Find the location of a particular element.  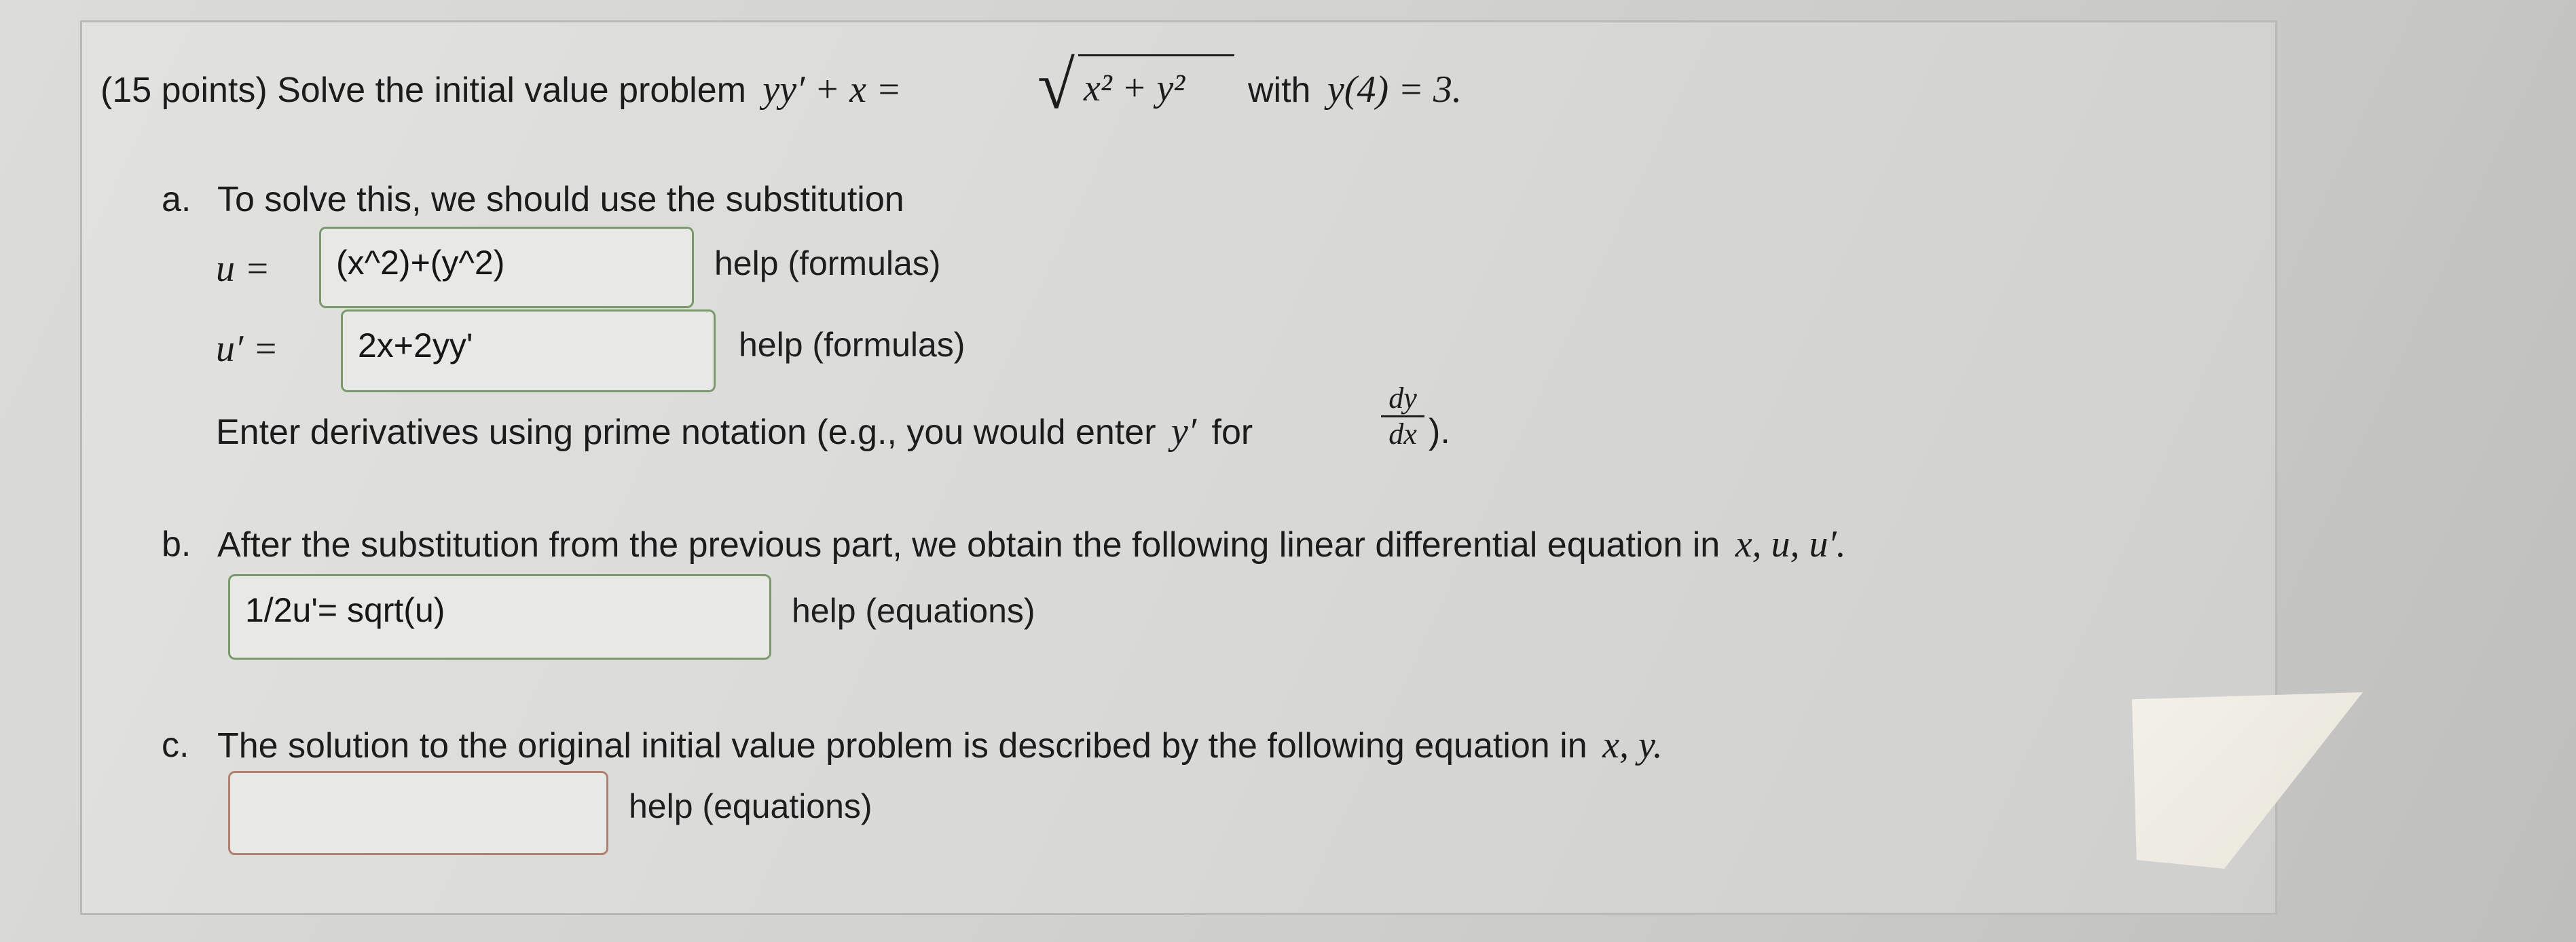

initial-condition: y(4) = 3. is located at coordinates (1394, 90).